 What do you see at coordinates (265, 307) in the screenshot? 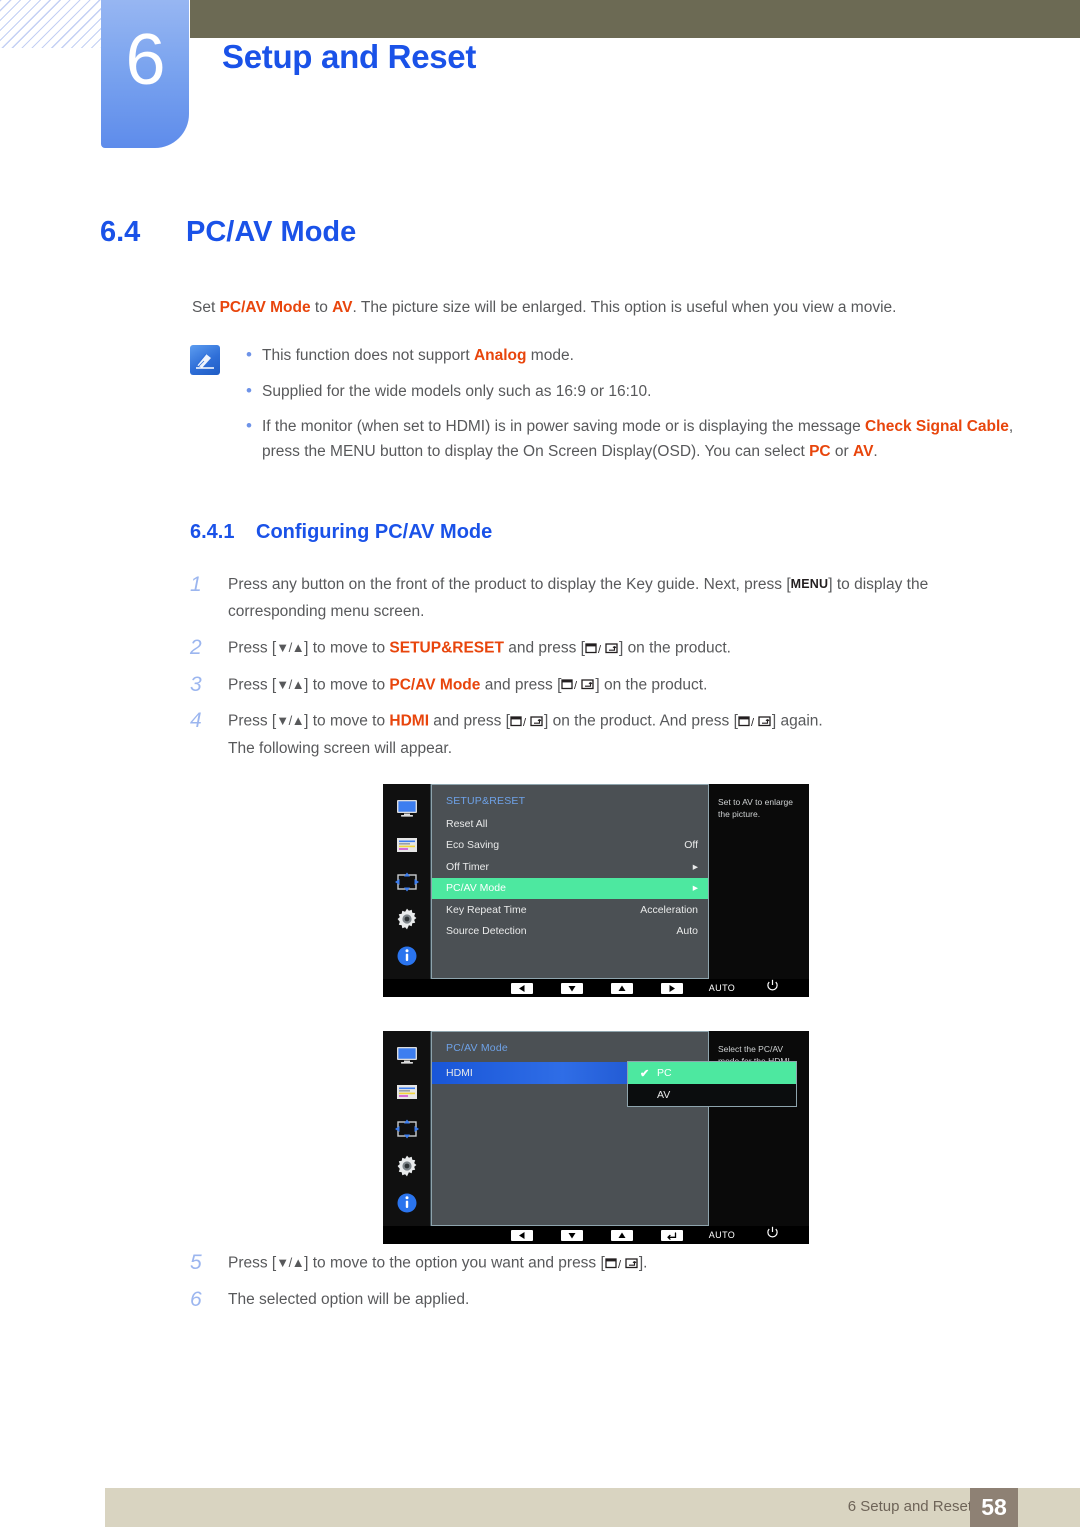
I see `intro-term-pcav: PC/AV Mode` at bounding box center [265, 307].